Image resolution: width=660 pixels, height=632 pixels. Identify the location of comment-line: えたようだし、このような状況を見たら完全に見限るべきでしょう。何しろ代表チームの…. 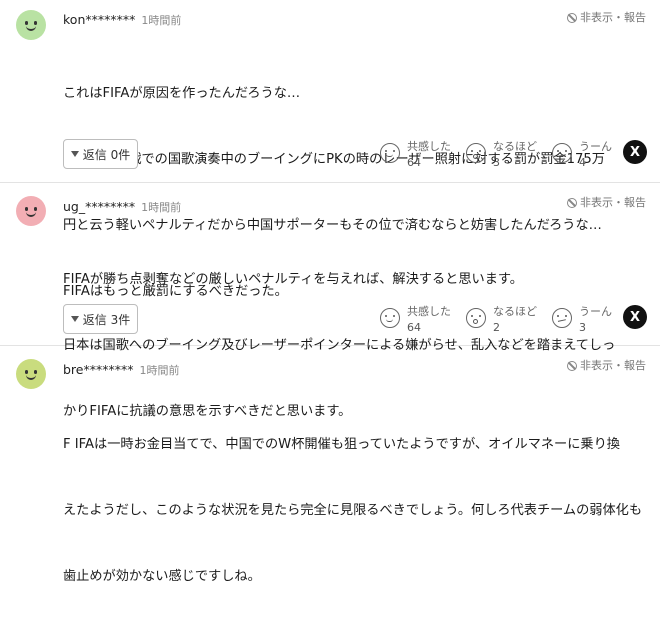
(353, 510).